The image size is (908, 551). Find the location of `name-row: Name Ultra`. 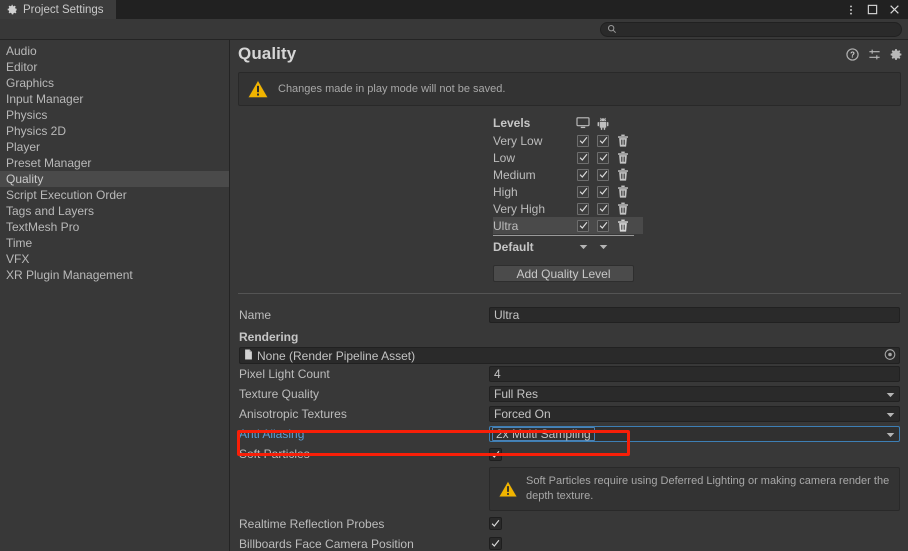

name-row: Name Ultra is located at coordinates (569, 315).